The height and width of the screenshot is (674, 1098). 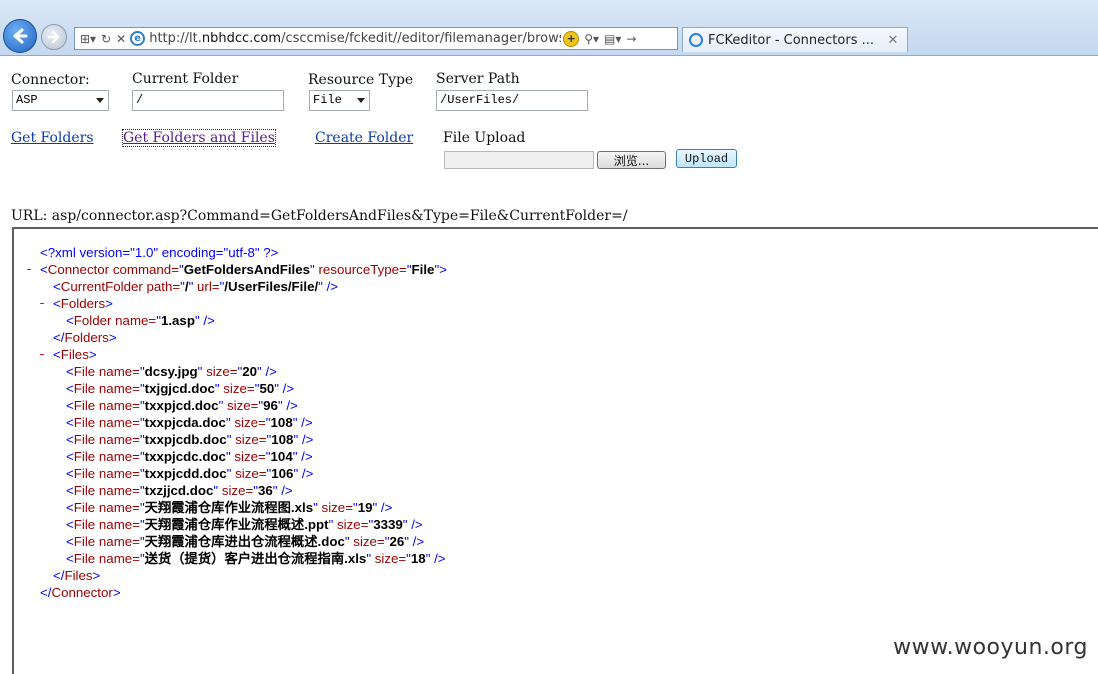 What do you see at coordinates (512, 100) in the screenshot?
I see `server-path-input: /UserFiles/` at bounding box center [512, 100].